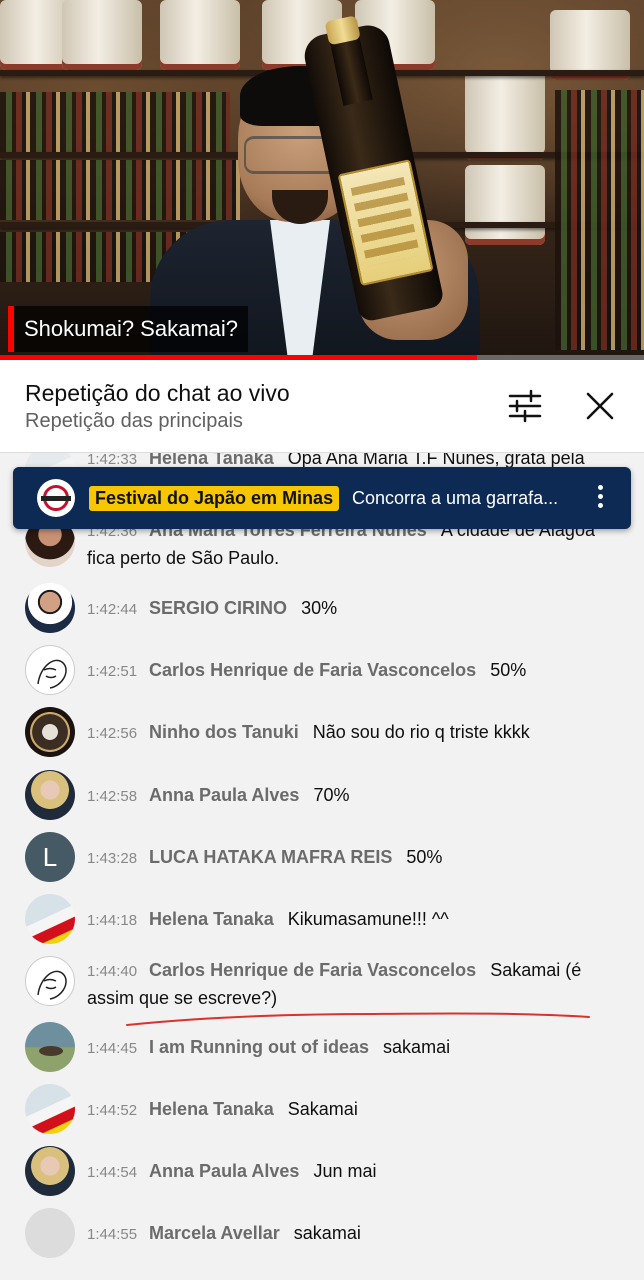 This screenshot has width=644, height=1280. What do you see at coordinates (368, 919) in the screenshot?
I see `message-text: Kikumasamune!!! ^^` at bounding box center [368, 919].